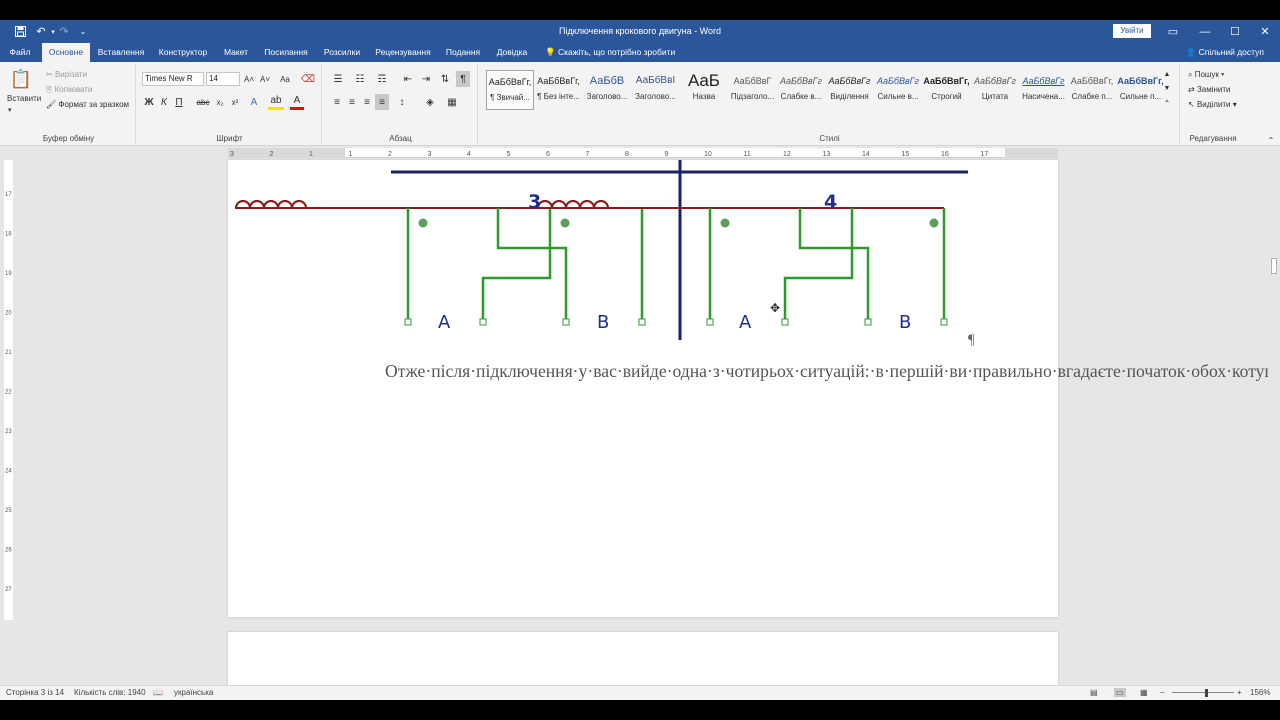 This screenshot has width=1280, height=720. Describe the element at coordinates (1203, 692) in the screenshot. I see `zoom-slider` at that location.